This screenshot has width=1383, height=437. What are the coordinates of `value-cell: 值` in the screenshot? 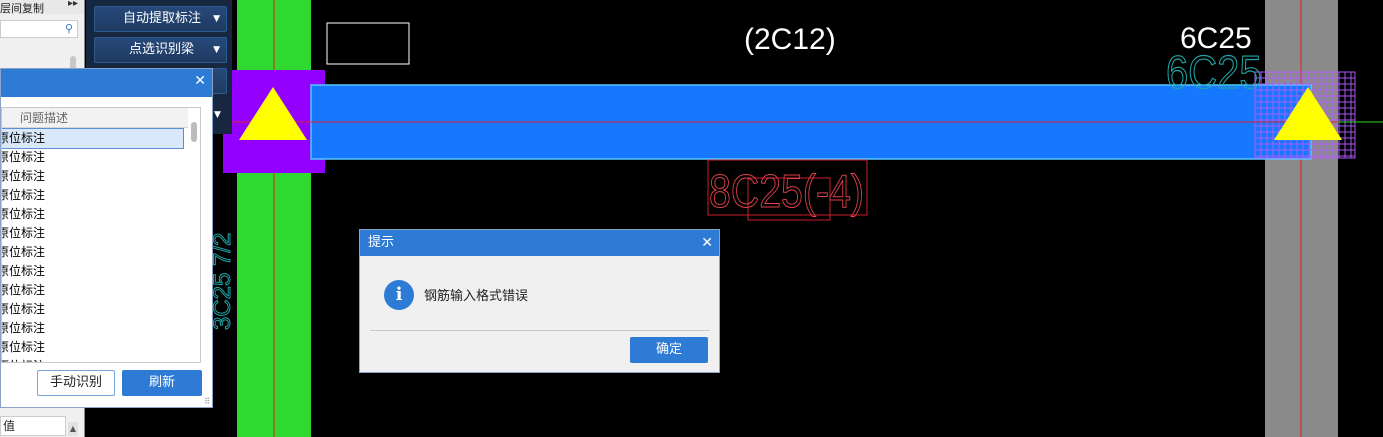 It's located at (33, 426).